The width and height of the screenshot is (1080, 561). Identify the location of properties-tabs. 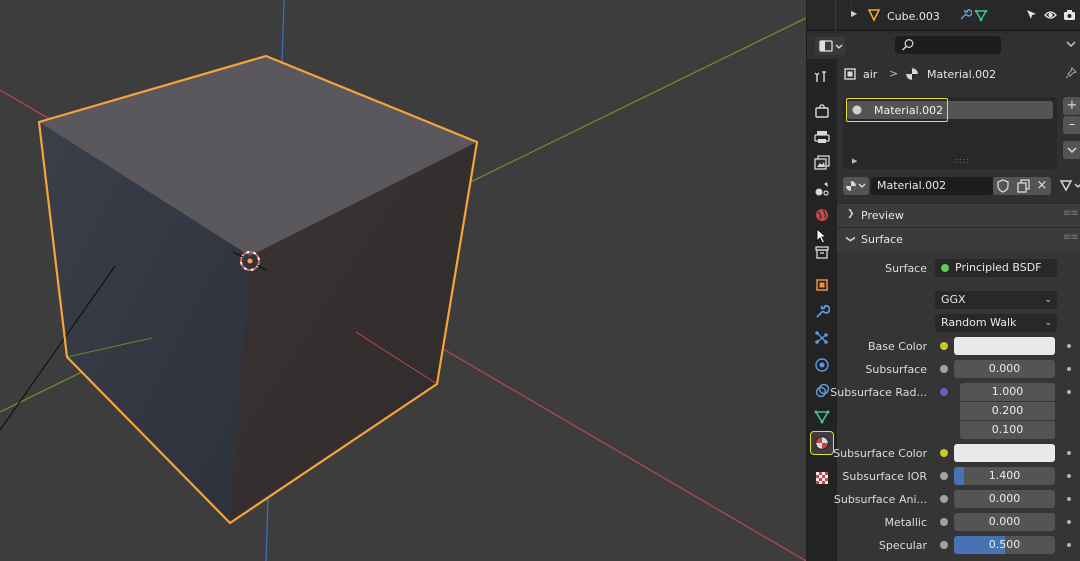
(822, 310).